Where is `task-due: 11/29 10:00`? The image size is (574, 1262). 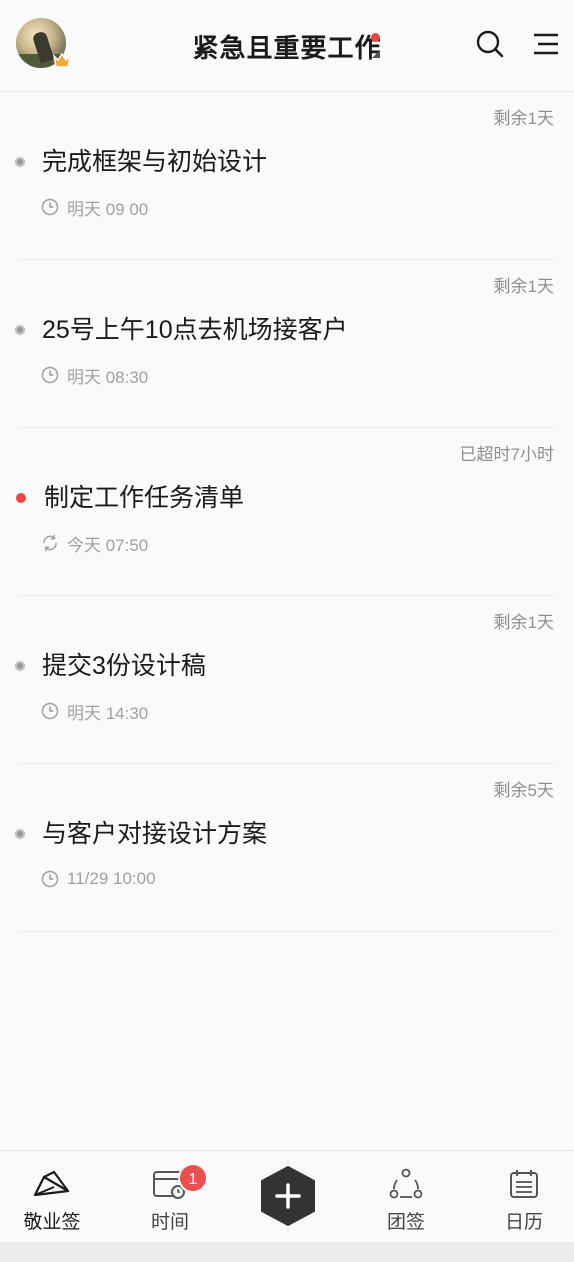
task-due: 11/29 10:00 is located at coordinates (98, 879).